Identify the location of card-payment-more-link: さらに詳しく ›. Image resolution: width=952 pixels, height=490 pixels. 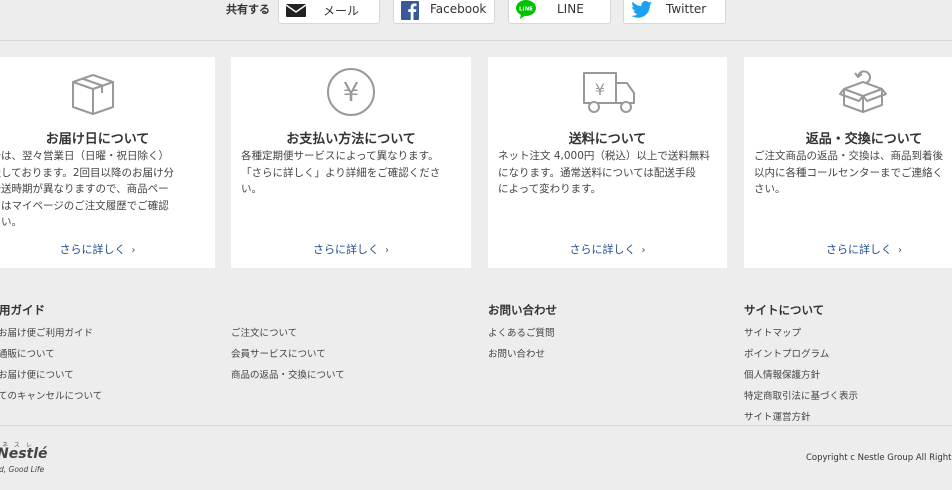
(351, 249).